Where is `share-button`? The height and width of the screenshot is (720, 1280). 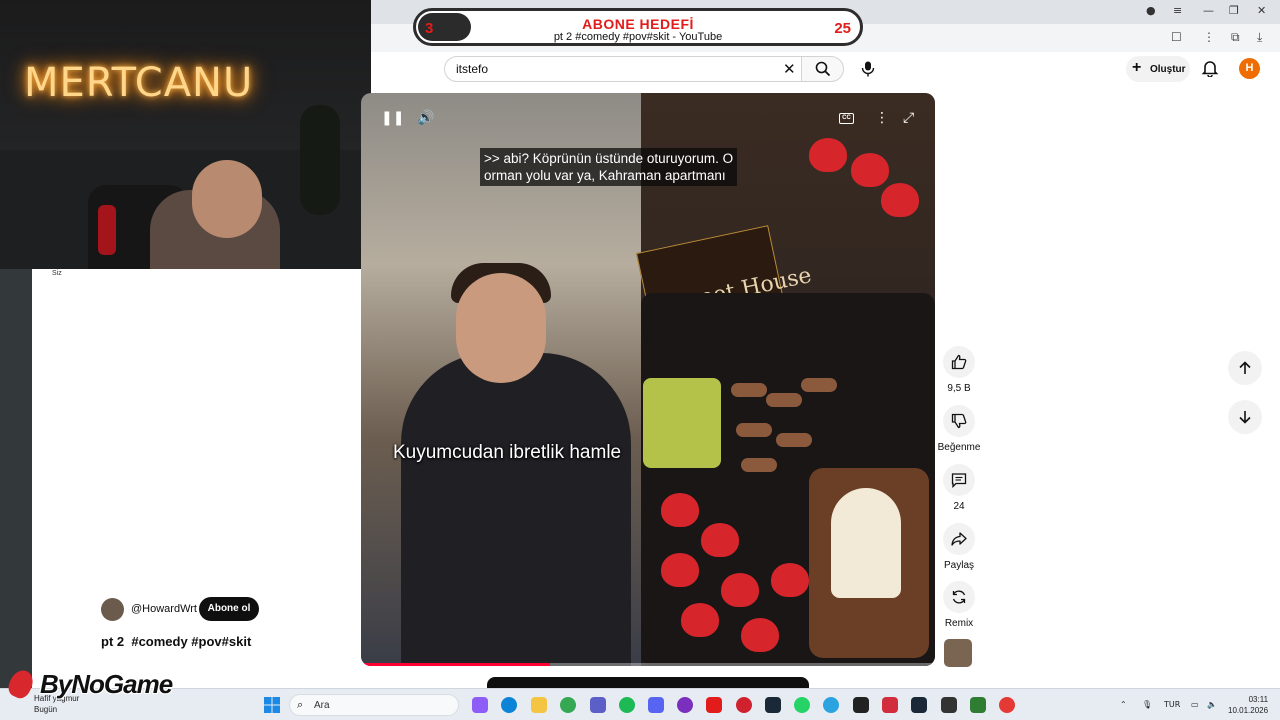 share-button is located at coordinates (959, 539).